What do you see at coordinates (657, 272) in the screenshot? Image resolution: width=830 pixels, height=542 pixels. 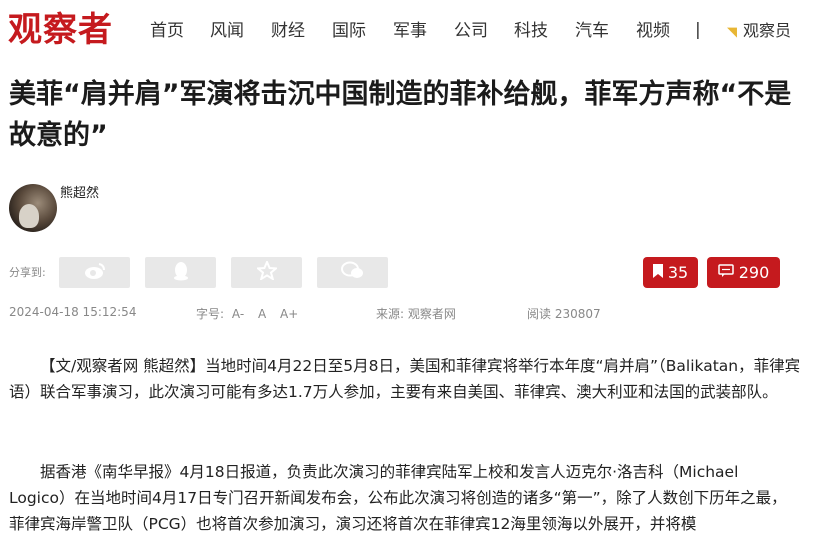 I see `bookmark-icon` at bounding box center [657, 272].